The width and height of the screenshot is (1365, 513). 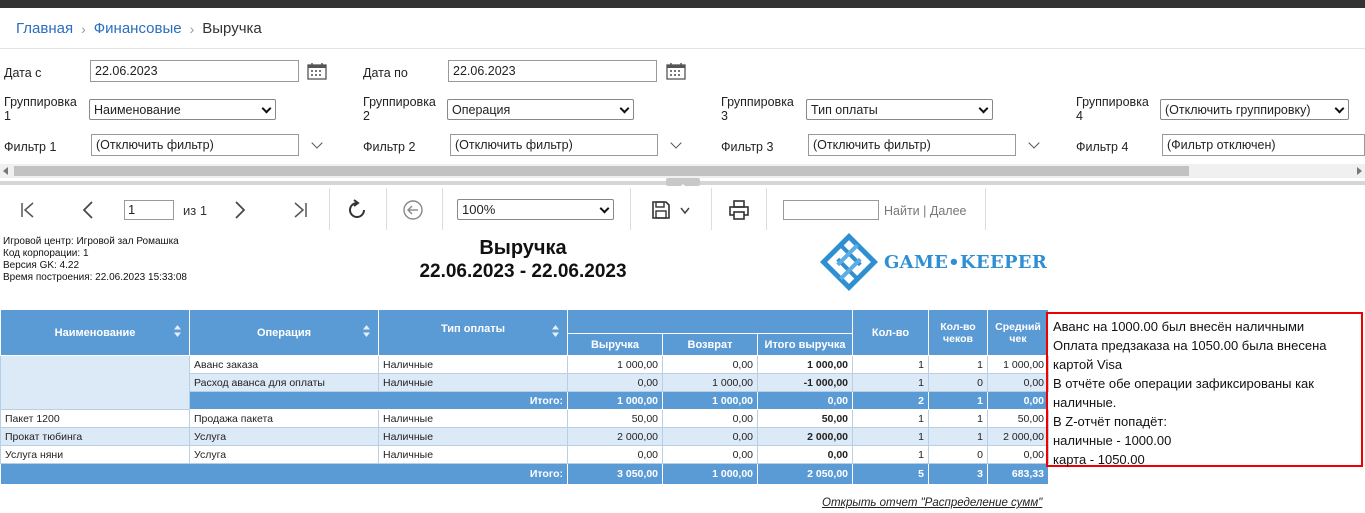 I want to click on row-pay-cell: Наличные, so click(x=473, y=364).